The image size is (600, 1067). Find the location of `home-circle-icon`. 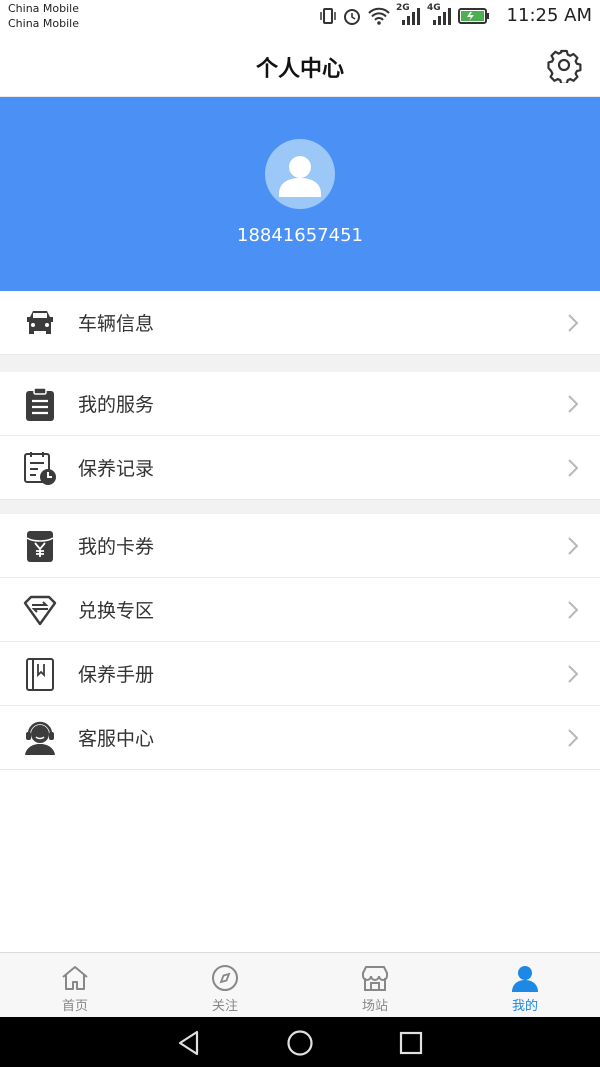

home-circle-icon is located at coordinates (300, 1043).